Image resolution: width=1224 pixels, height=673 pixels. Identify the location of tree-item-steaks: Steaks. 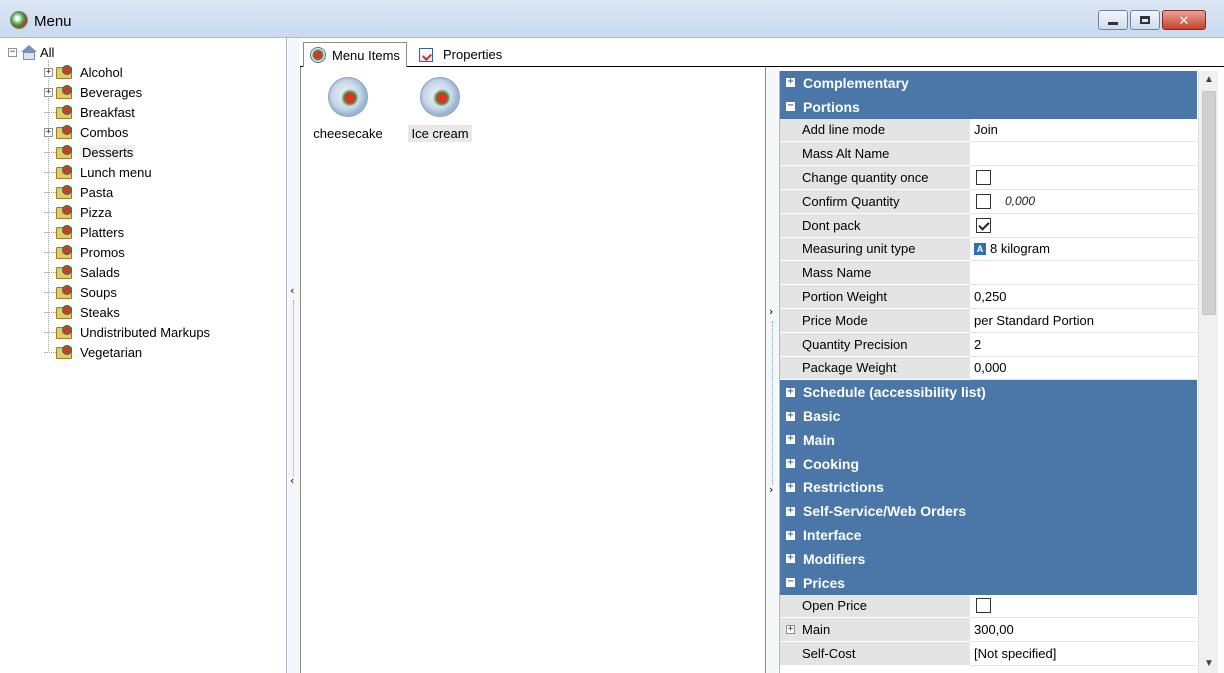
(82, 312).